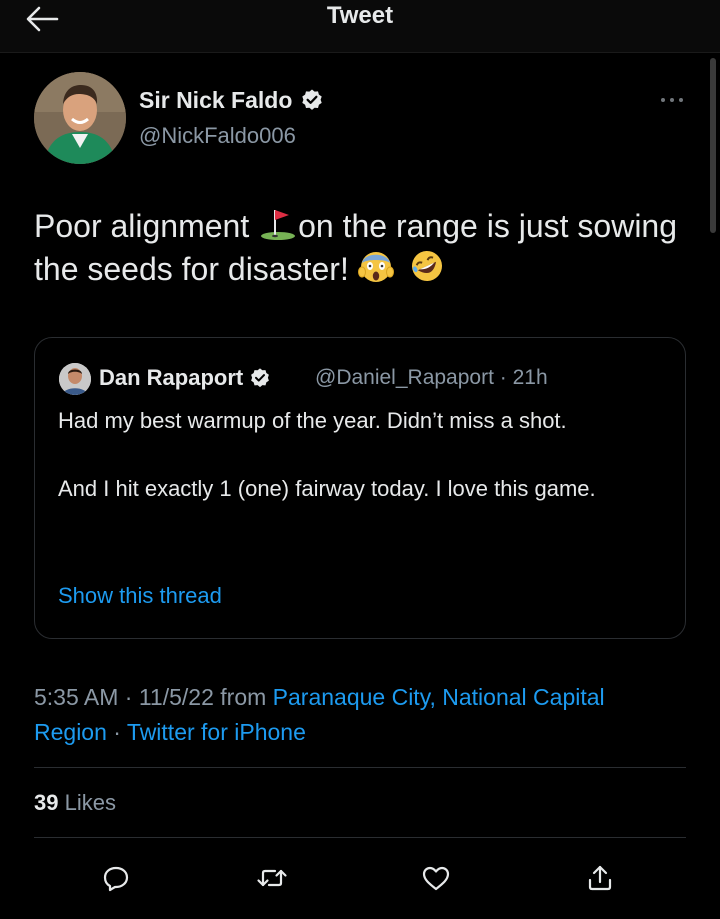  Describe the element at coordinates (216, 732) in the screenshot. I see `client-link: Twitter for iPhone` at that location.